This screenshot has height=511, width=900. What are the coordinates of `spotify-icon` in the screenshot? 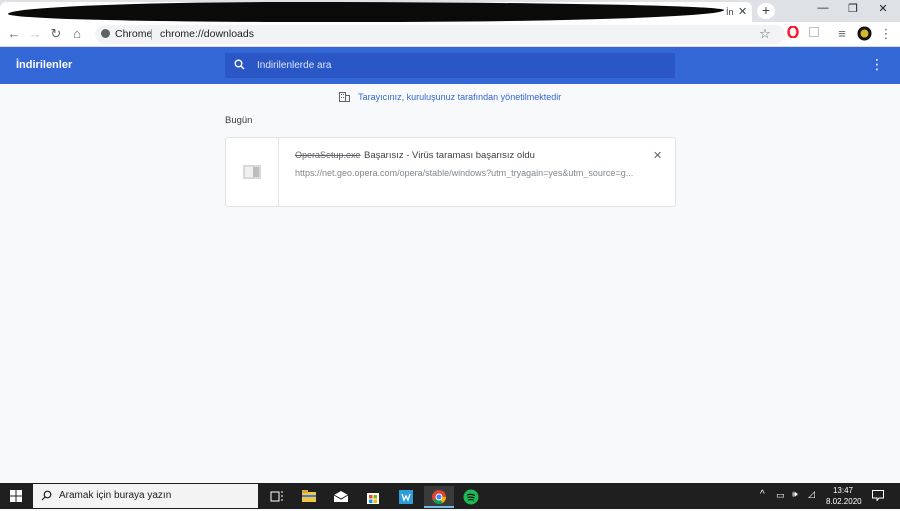 It's located at (471, 497).